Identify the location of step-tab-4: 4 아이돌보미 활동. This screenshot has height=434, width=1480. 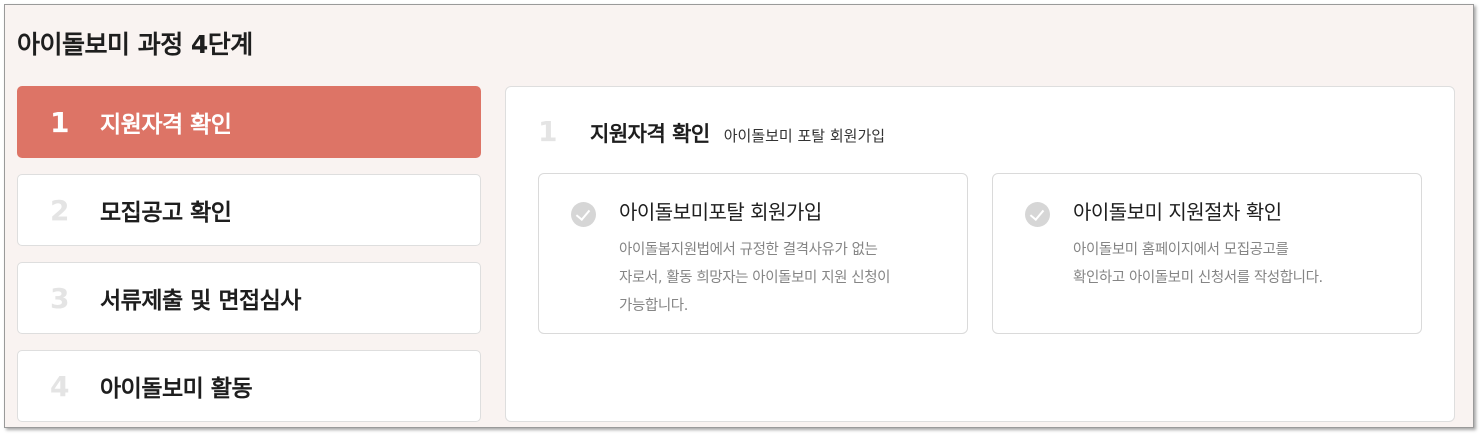
(249, 386).